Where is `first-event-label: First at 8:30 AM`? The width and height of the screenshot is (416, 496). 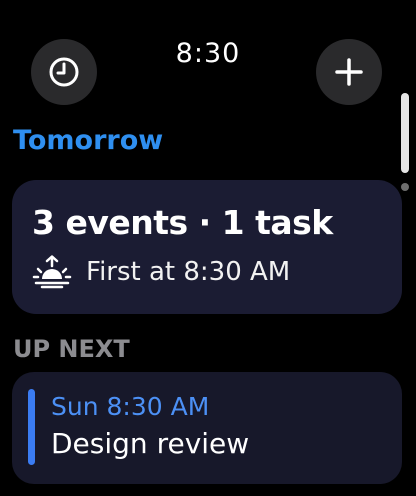 first-event-label: First at 8:30 AM is located at coordinates (188, 272).